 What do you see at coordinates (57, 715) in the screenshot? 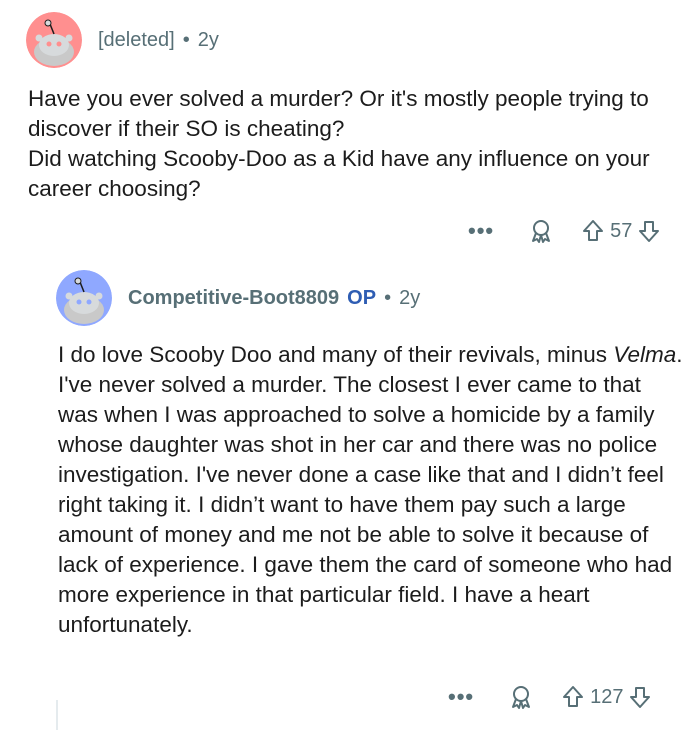
I see `thread-line` at bounding box center [57, 715].